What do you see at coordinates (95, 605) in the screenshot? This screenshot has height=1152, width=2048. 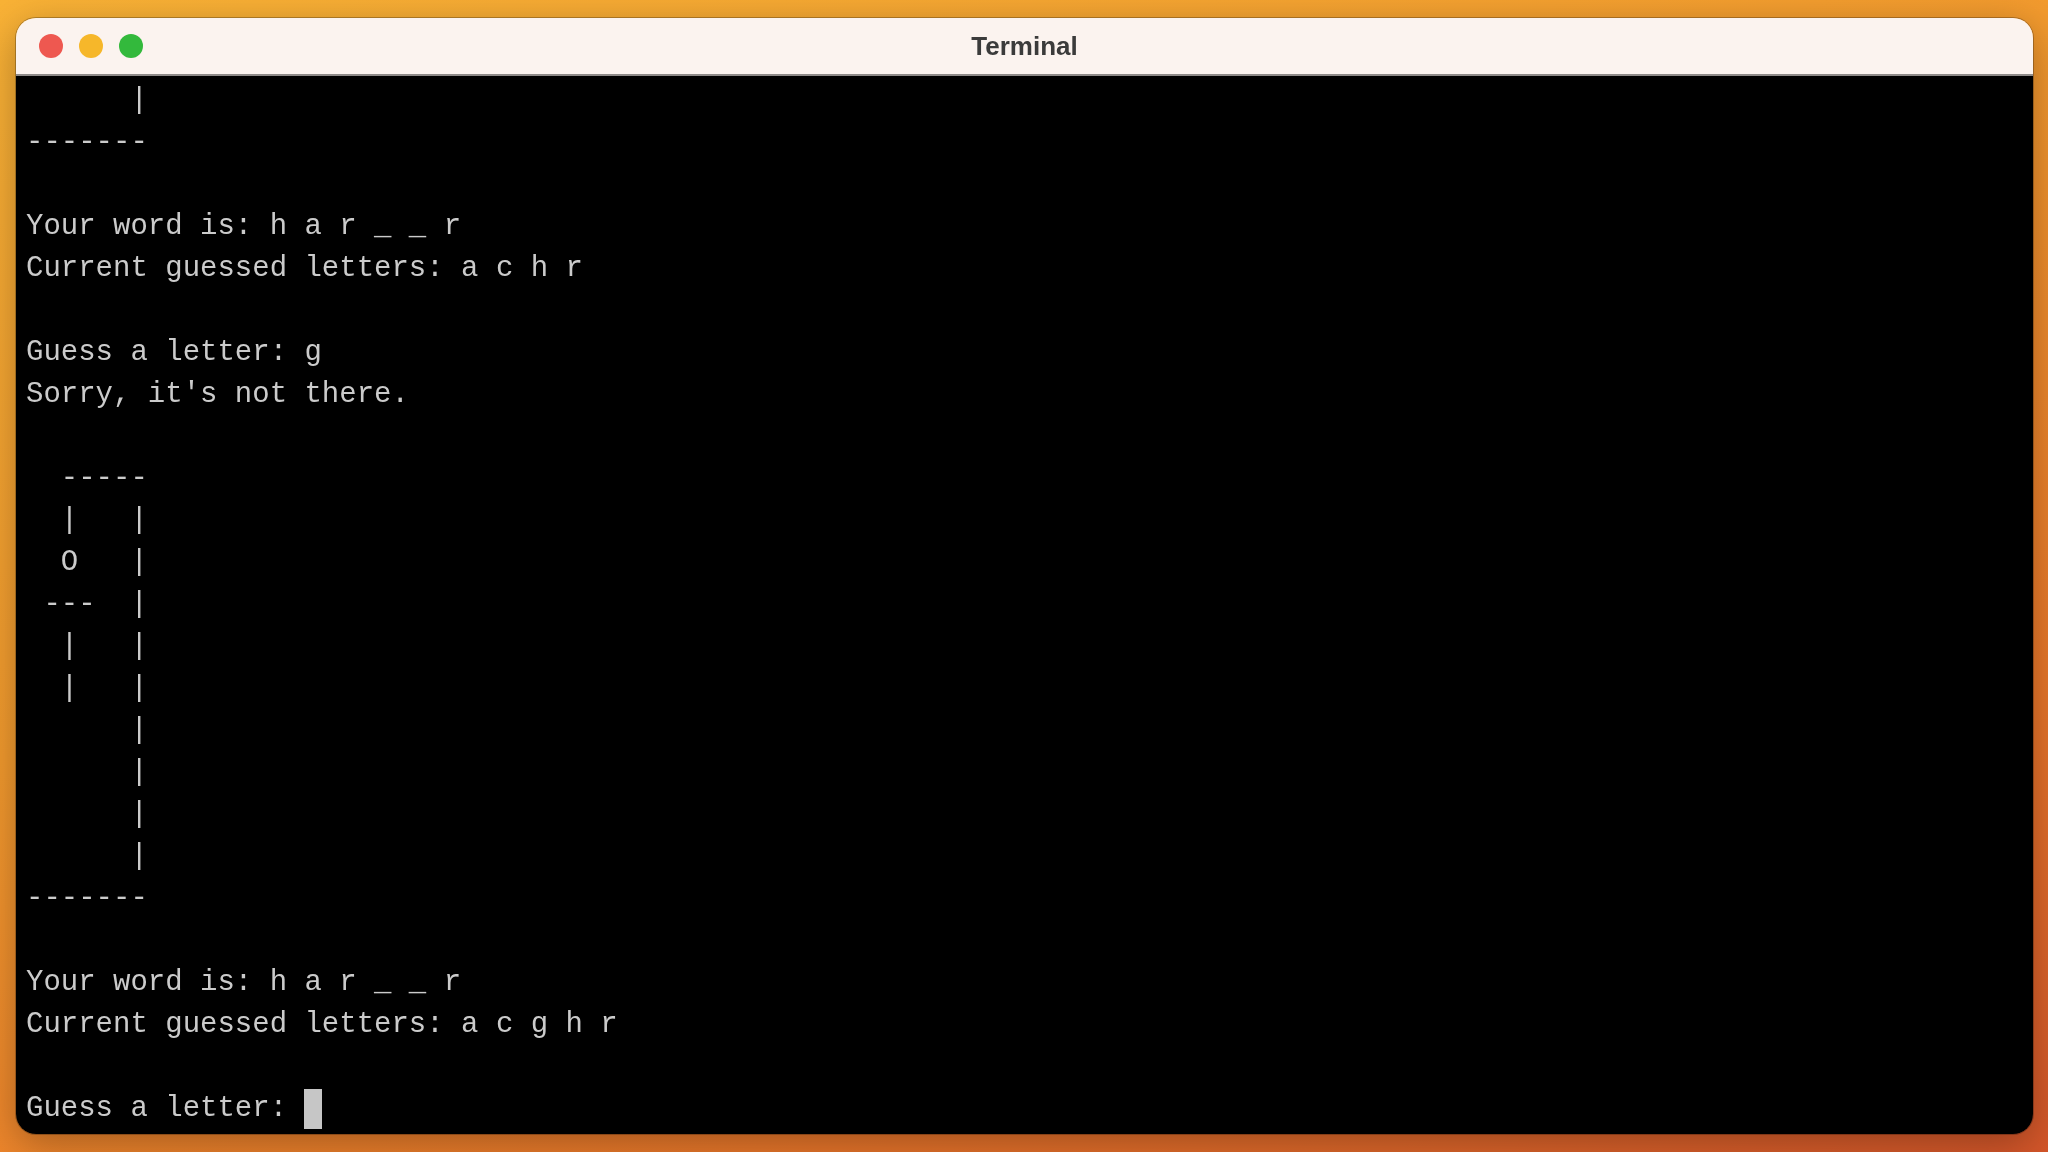 I see `terminal-line: --- |` at bounding box center [95, 605].